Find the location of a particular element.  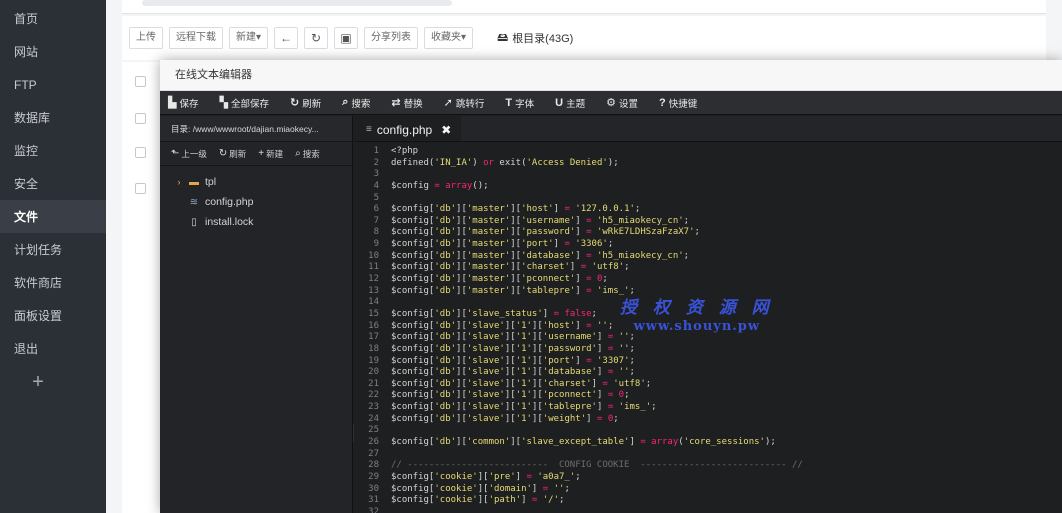

toolbar-shortcut-button: ? 快捷键 is located at coordinates (678, 103).